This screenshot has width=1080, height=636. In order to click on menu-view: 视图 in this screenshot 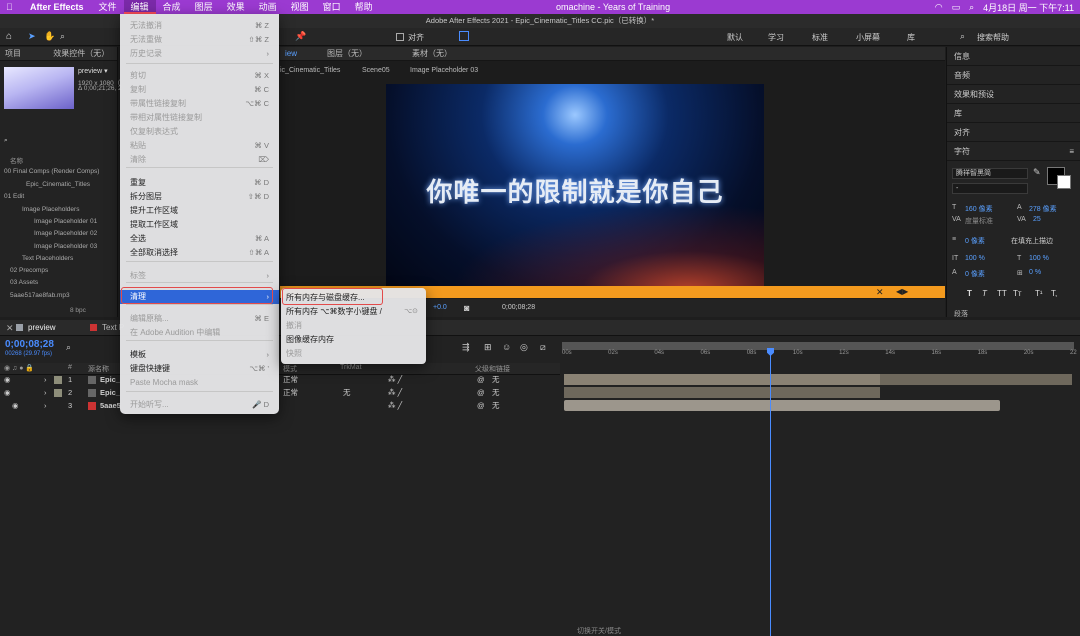, I will do `click(300, 7)`.